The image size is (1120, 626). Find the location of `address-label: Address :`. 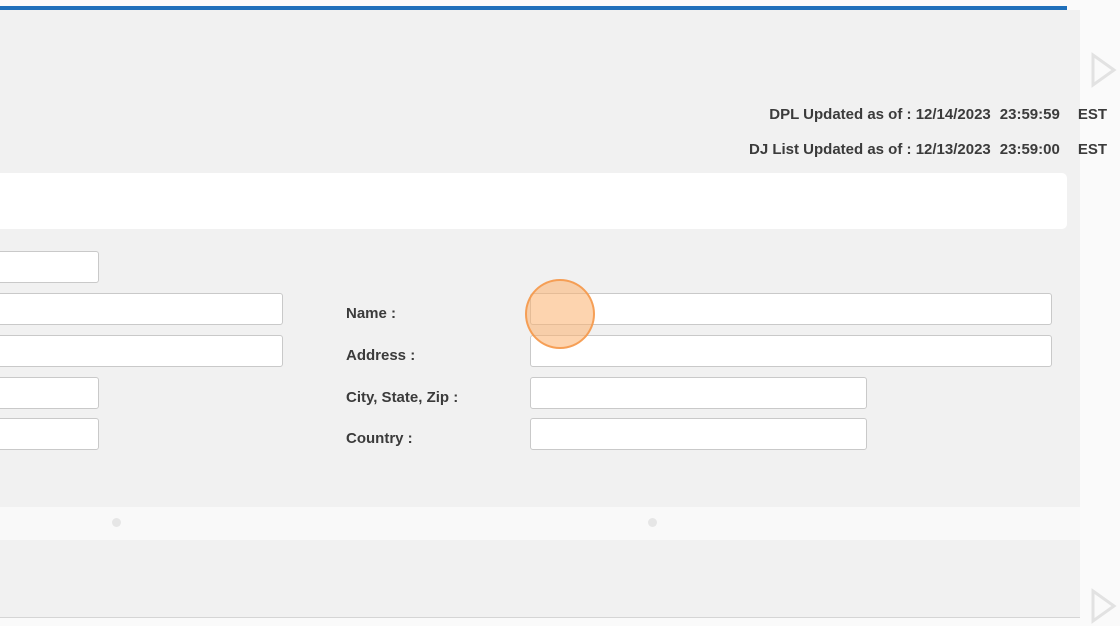

address-label: Address : is located at coordinates (381, 355).